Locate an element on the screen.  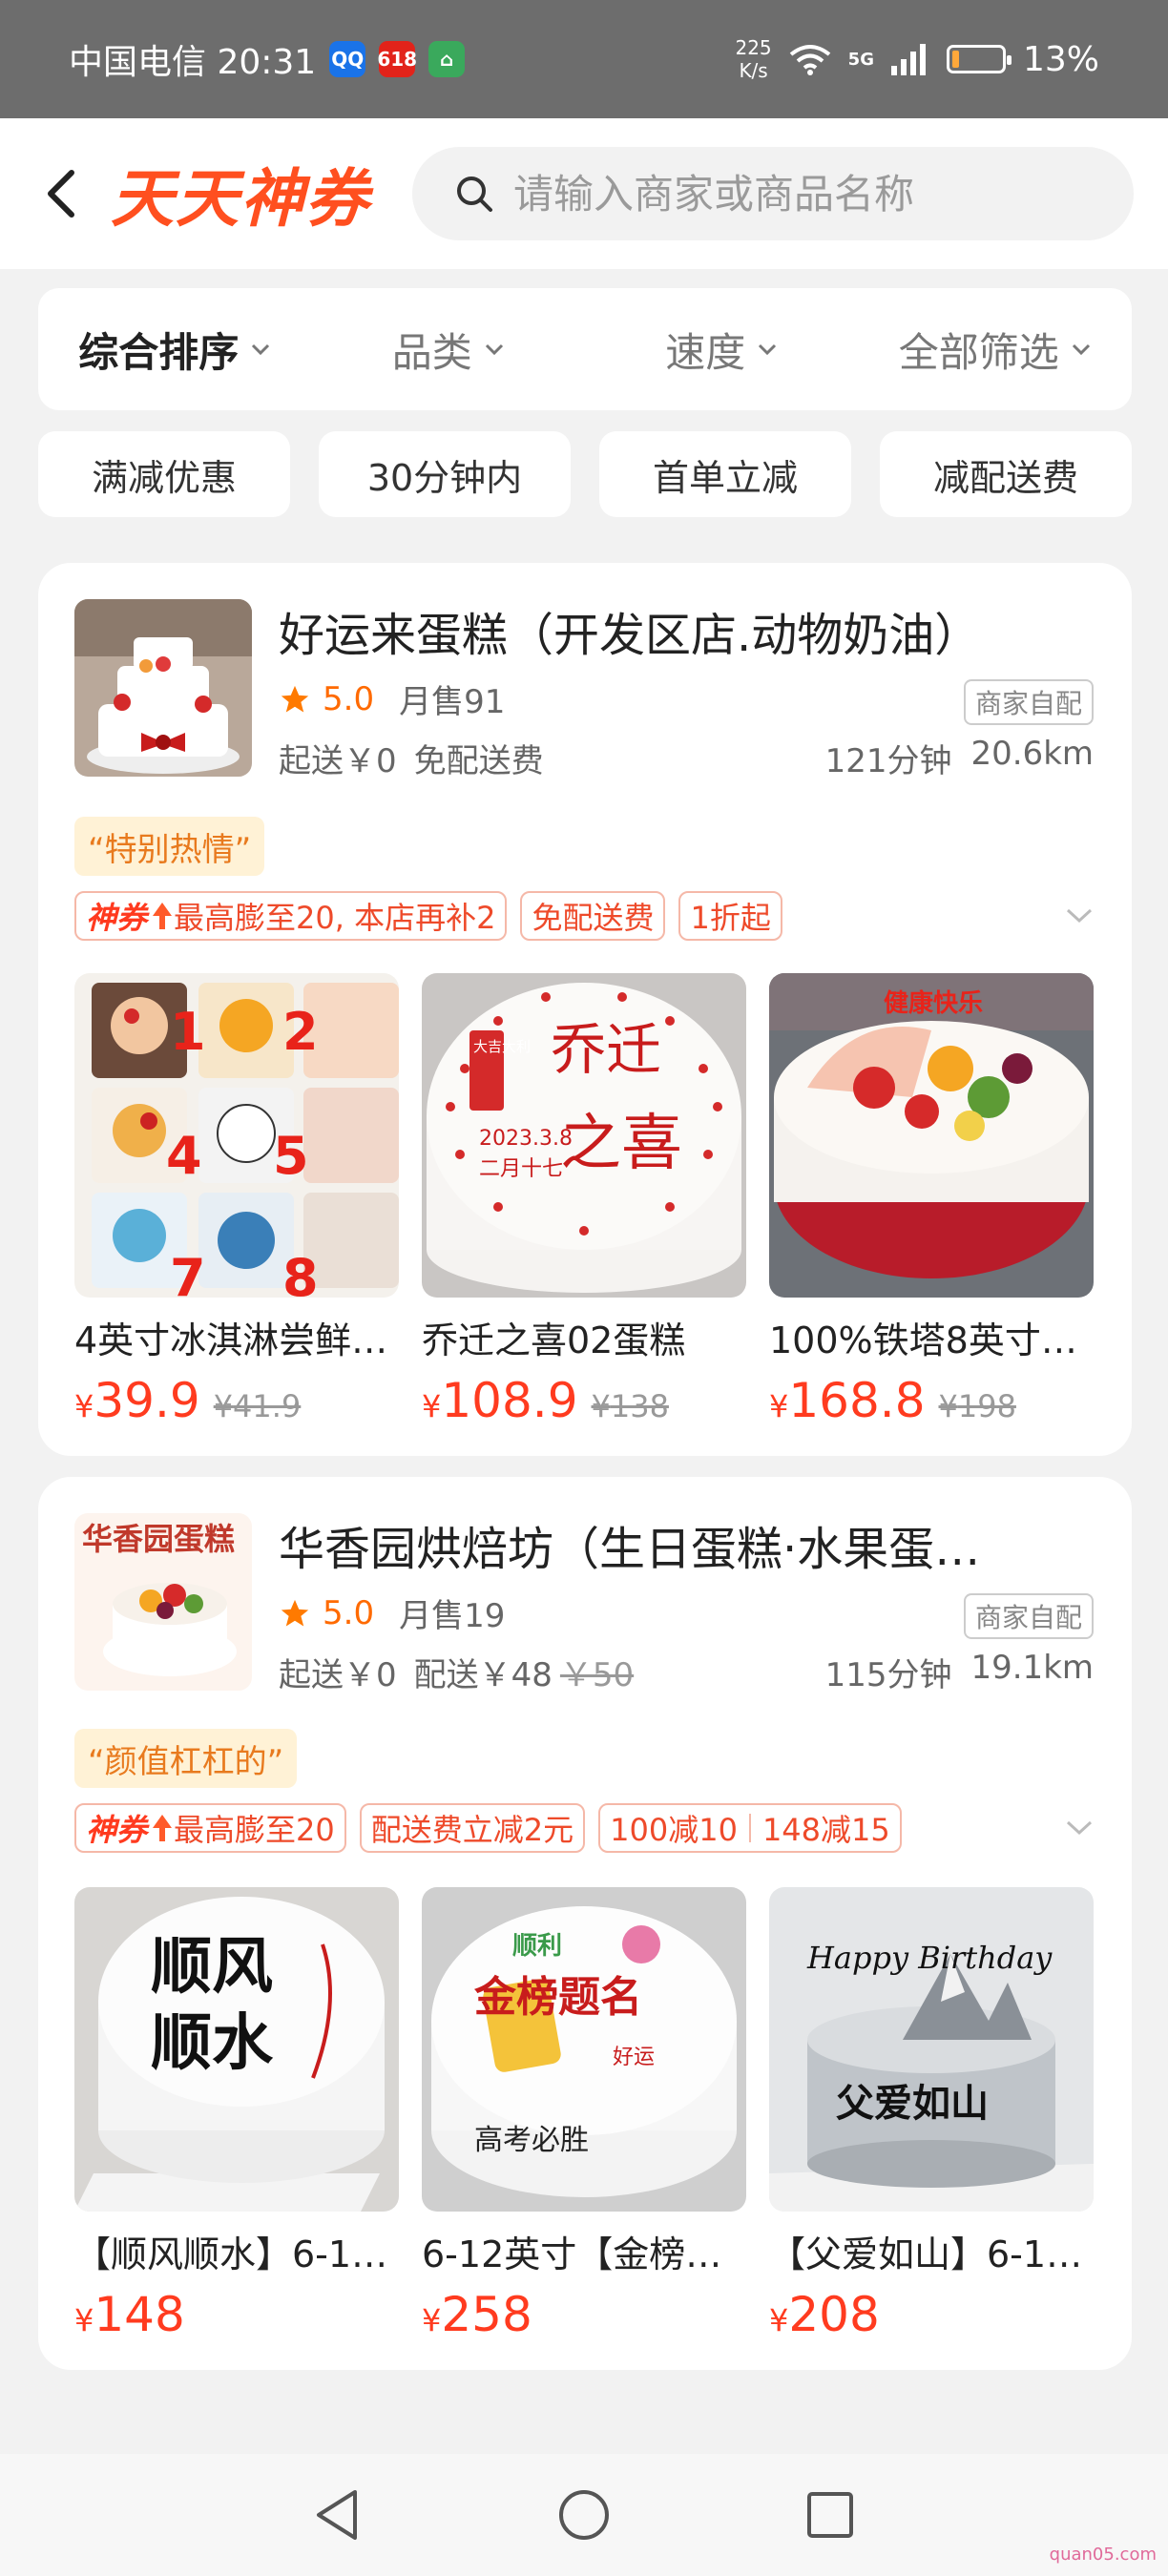
product-price: ¥168.8 is located at coordinates (847, 1400).